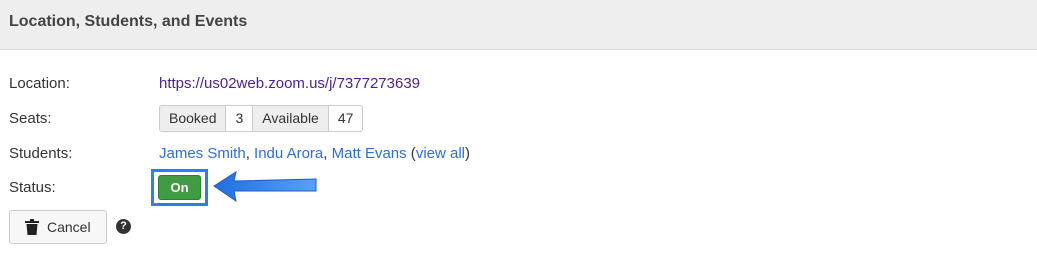  Describe the element at coordinates (345, 118) in the screenshot. I see `seats-available-count: 47` at that location.